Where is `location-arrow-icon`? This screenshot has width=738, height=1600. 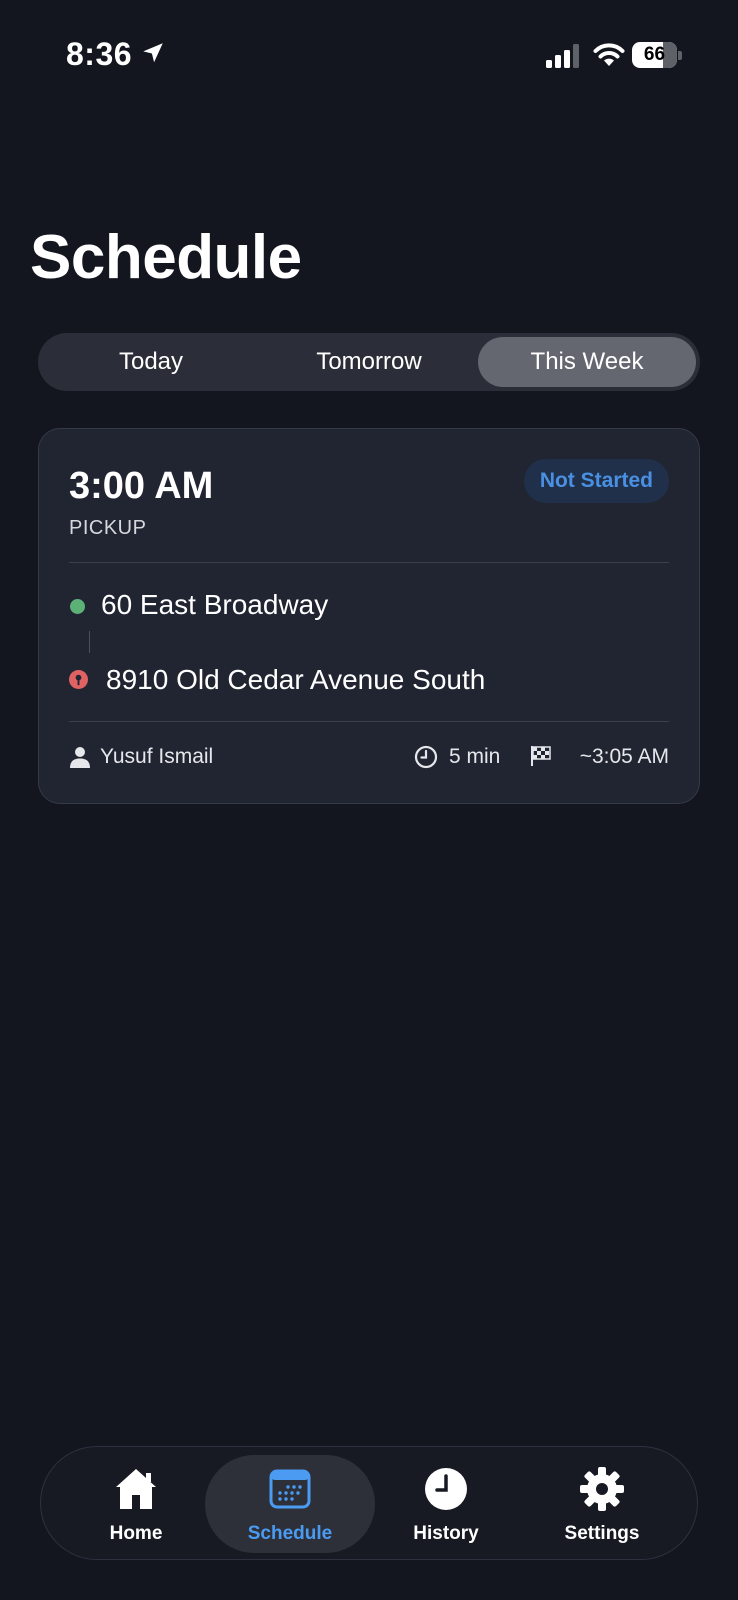
location-arrow-icon is located at coordinates (153, 53).